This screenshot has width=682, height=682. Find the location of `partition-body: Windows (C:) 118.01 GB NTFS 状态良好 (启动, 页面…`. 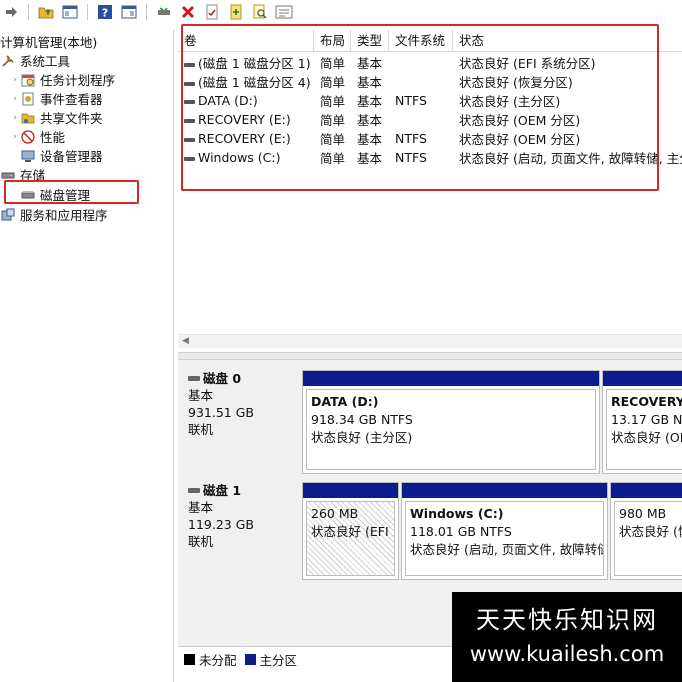

partition-body: Windows (C:) 118.01 GB NTFS 状态良好 (启动, 页面… is located at coordinates (504, 538).